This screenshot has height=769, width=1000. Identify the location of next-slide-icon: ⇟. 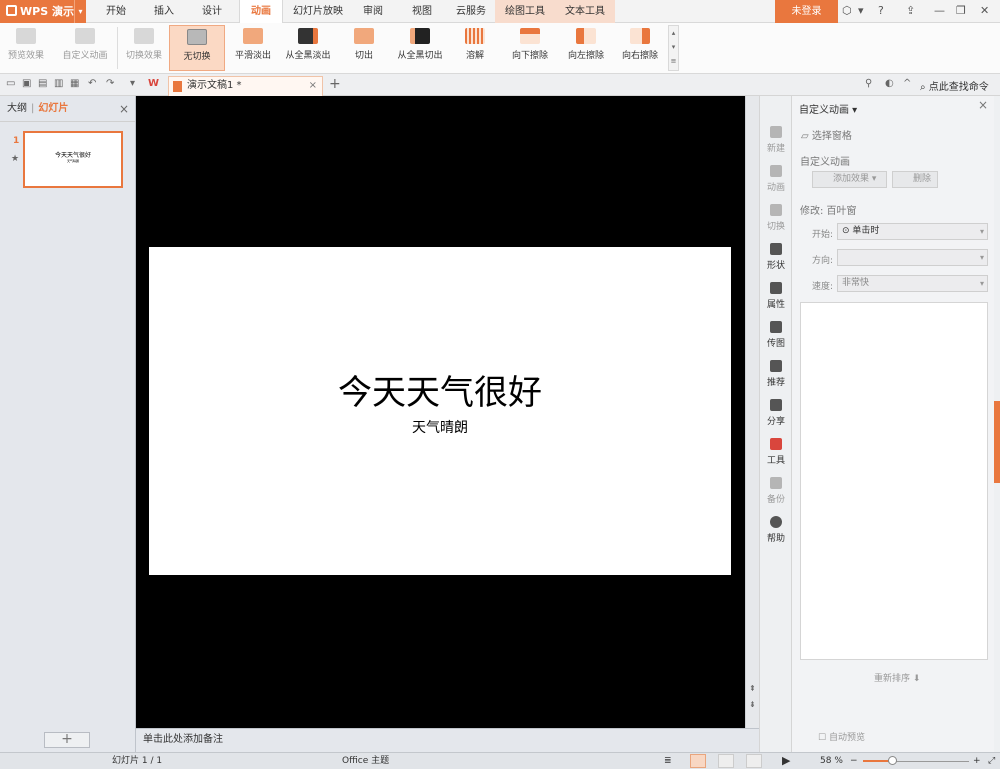
(752, 704).